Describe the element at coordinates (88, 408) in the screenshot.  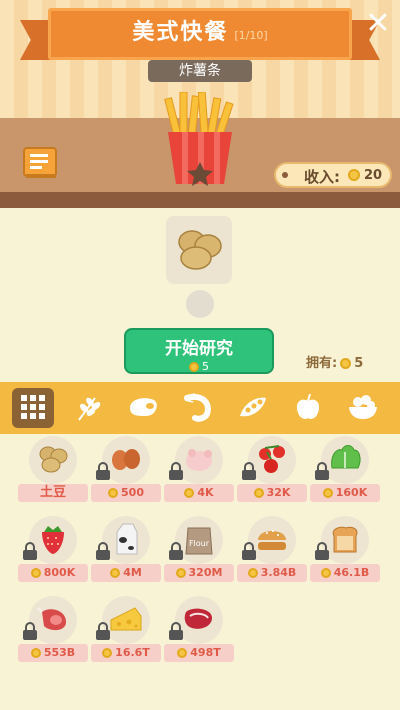
I see `category-grain-tab` at that location.